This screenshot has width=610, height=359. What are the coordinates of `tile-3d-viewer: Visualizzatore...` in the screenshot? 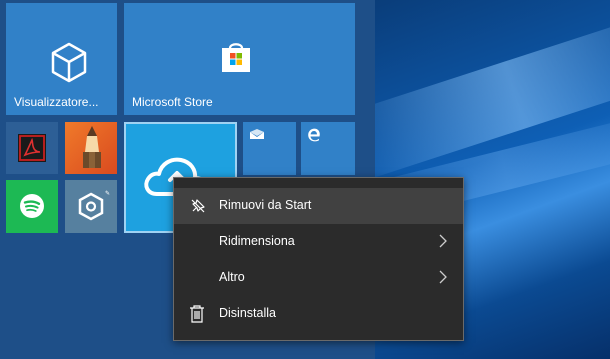 It's located at (61, 59).